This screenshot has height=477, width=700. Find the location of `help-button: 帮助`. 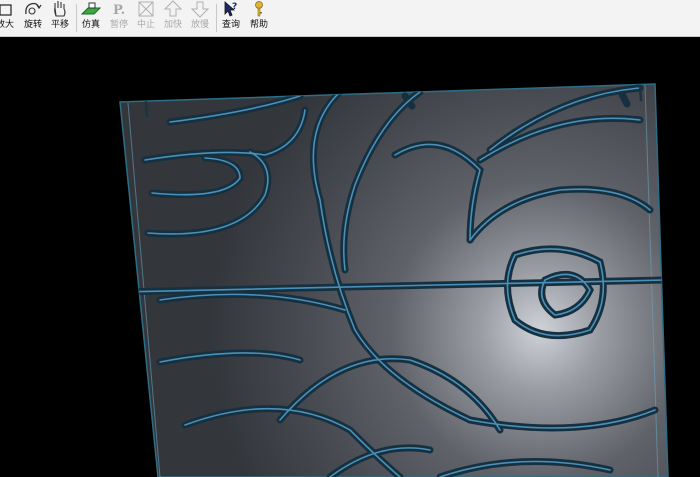

help-button: 帮助 is located at coordinates (259, 17).